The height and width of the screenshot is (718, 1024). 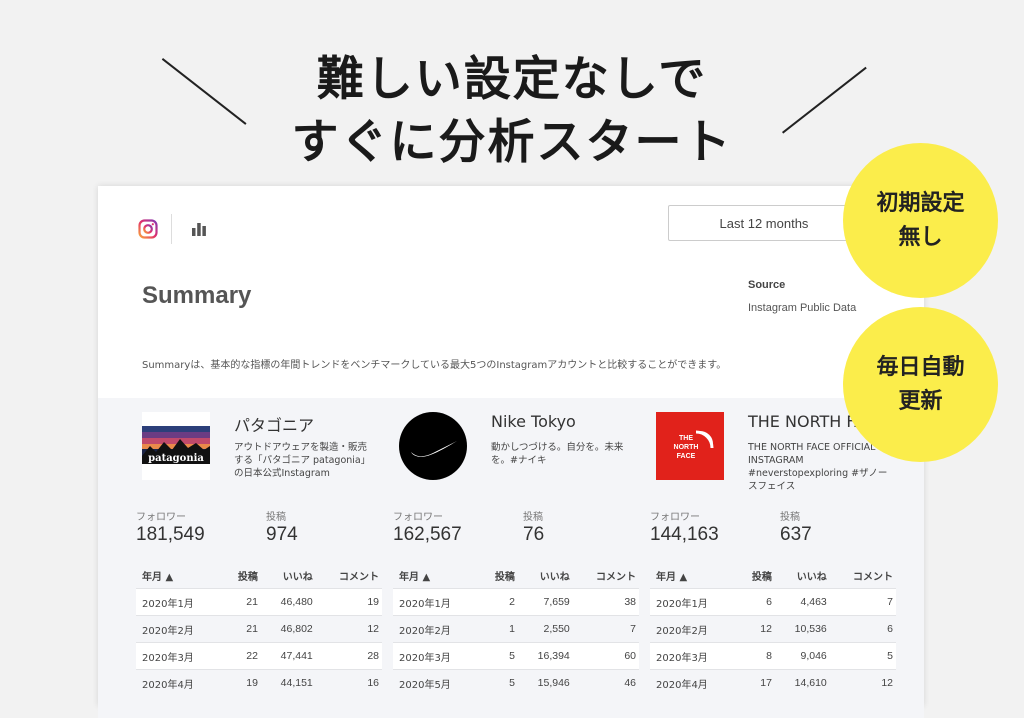 I want to click on posts-count: 76, so click(x=534, y=534).